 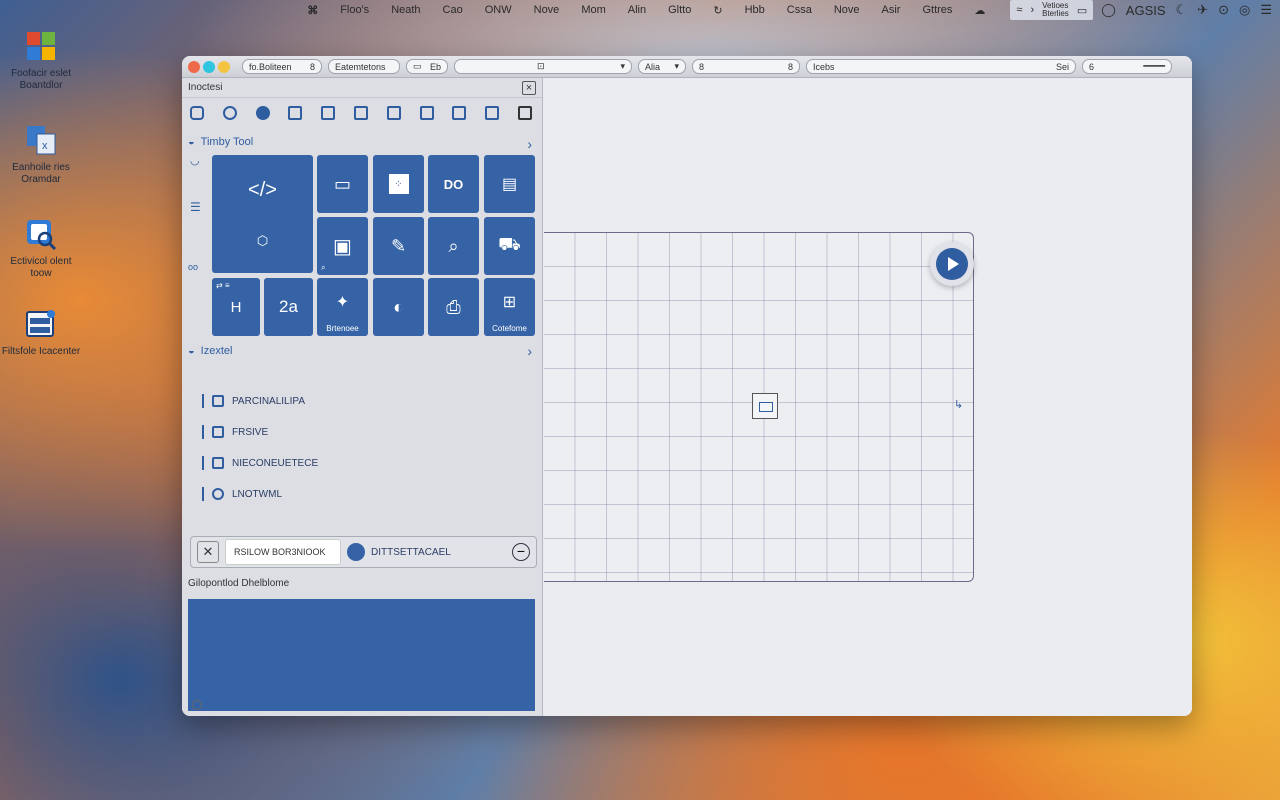 I want to click on battery-icon: ▭, so click(x=1082, y=10).